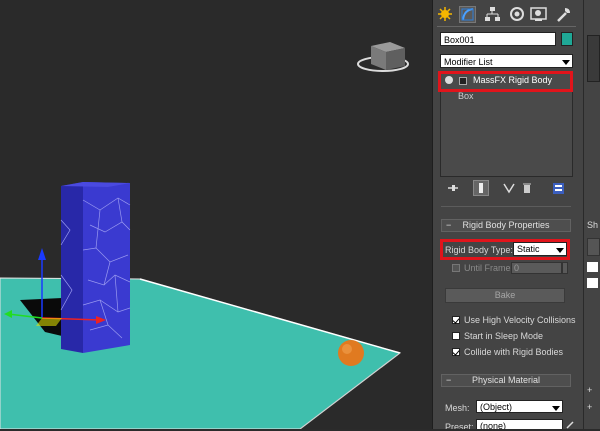 This screenshot has height=431, width=600. What do you see at coordinates (467, 14) in the screenshot?
I see `modify-icon` at bounding box center [467, 14].